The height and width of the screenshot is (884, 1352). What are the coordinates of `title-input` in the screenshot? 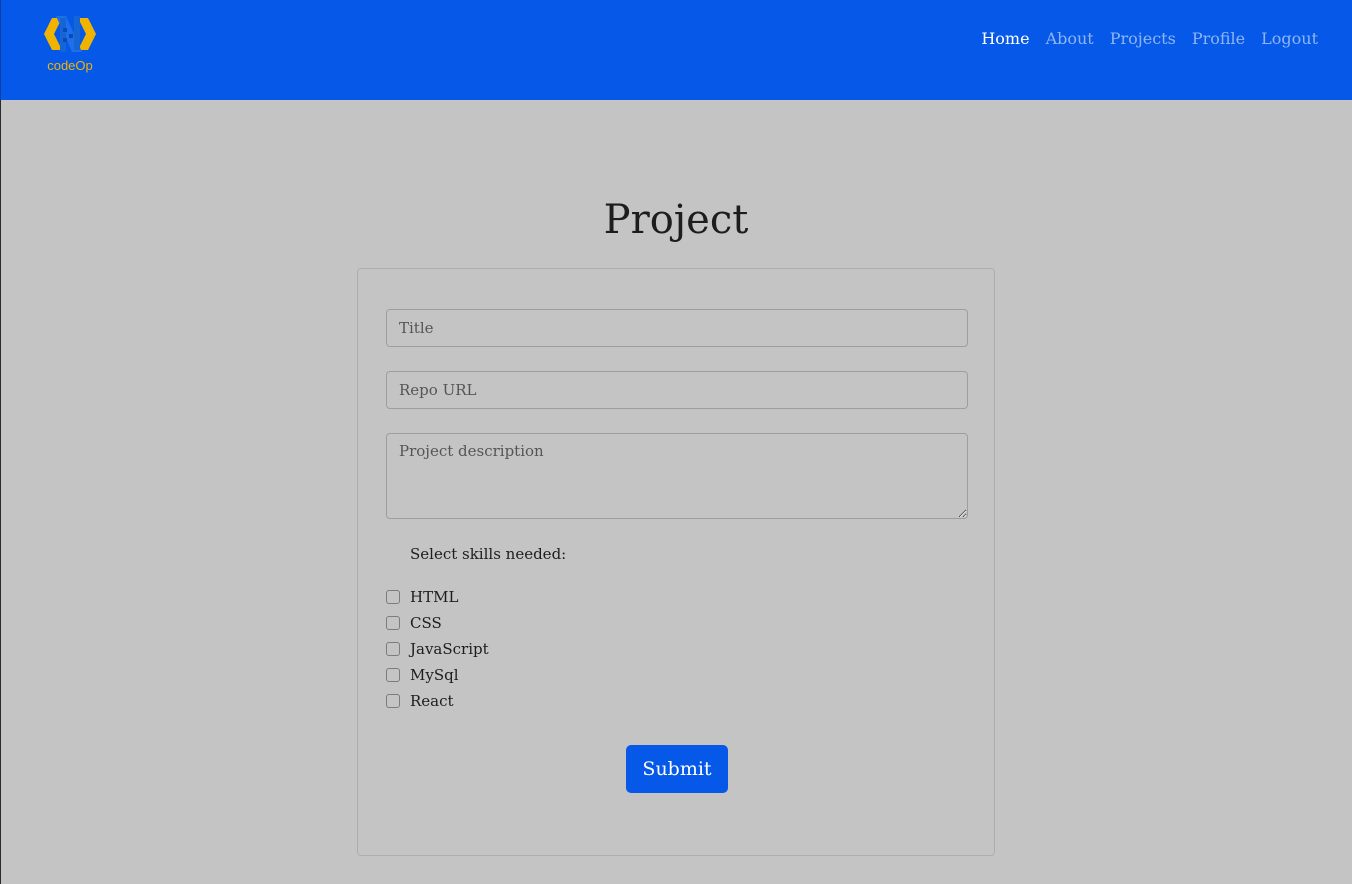 It's located at (677, 328).